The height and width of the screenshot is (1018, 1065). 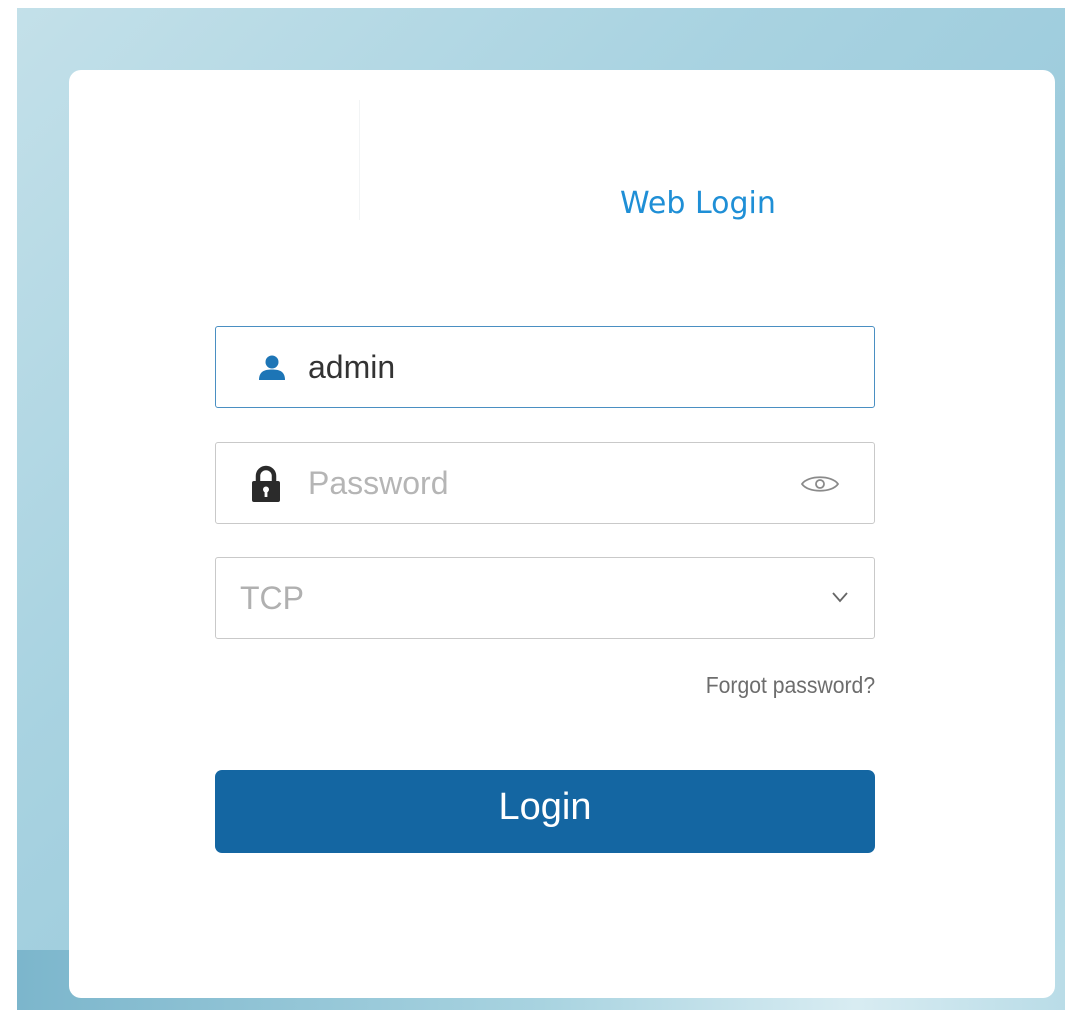 I want to click on password-field: Password, so click(x=545, y=483).